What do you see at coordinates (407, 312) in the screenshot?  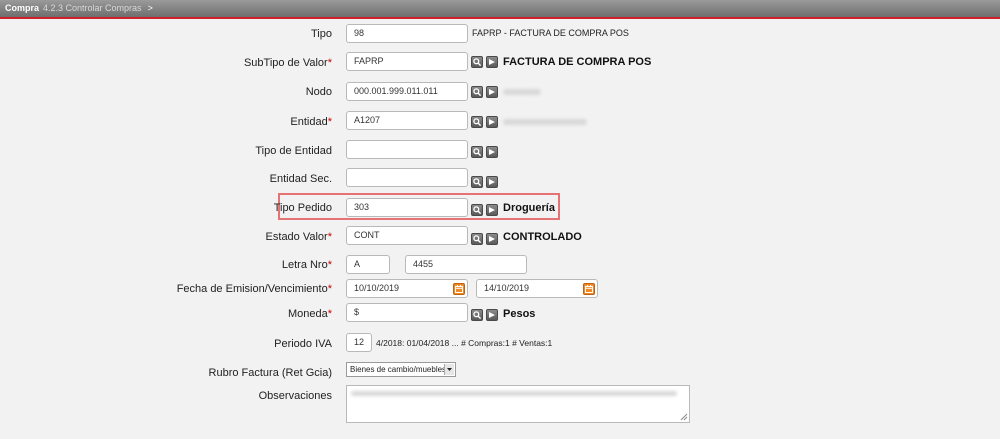 I see `moneda-input: $` at bounding box center [407, 312].